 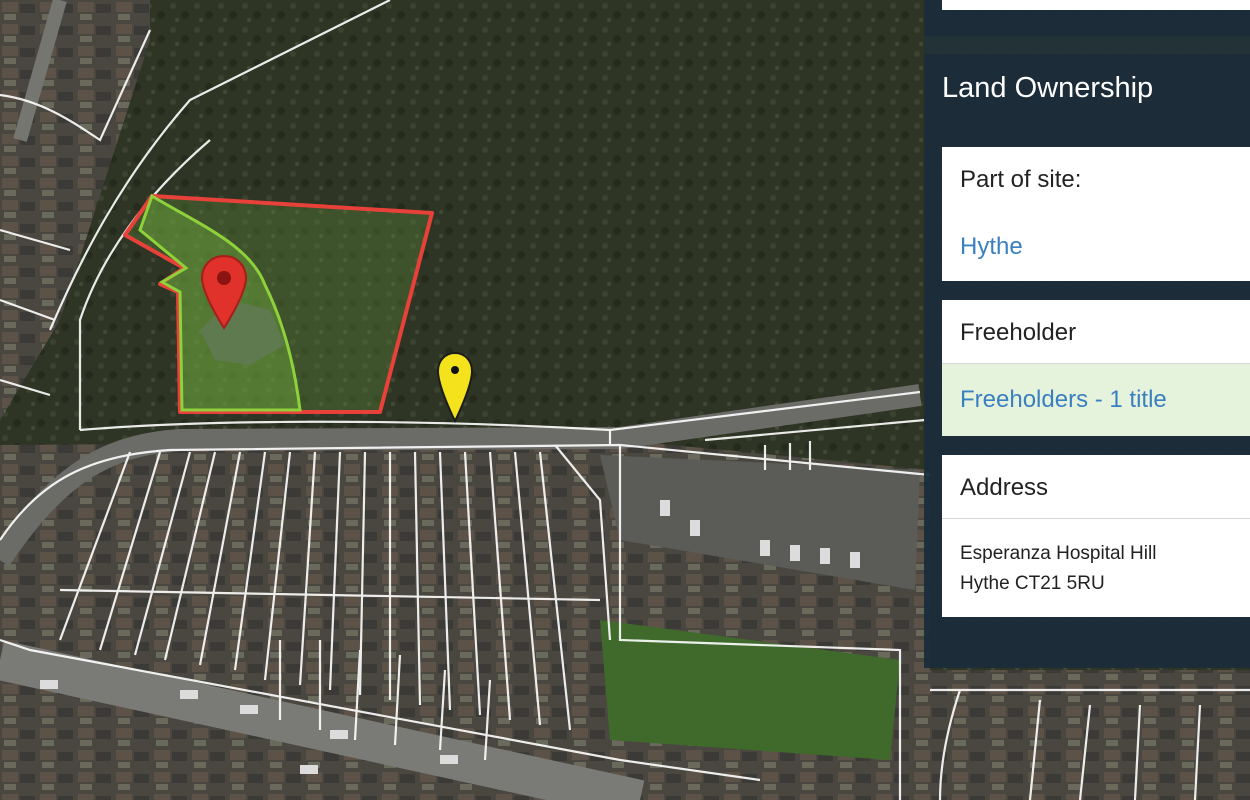 What do you see at coordinates (982, 247) in the screenshot?
I see `part-of-site-link: Hythe` at bounding box center [982, 247].